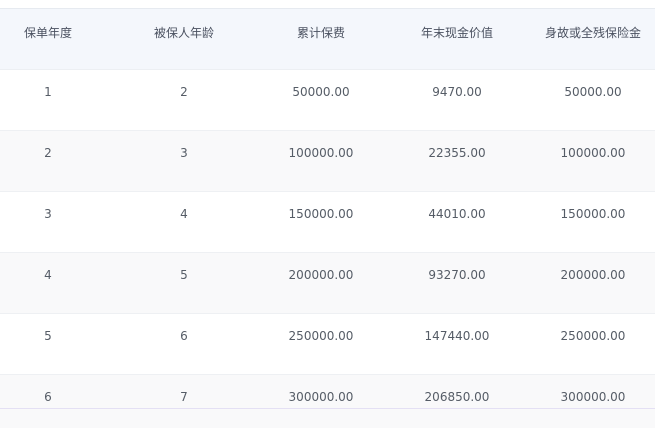  What do you see at coordinates (320, 33) in the screenshot?
I see `header-cumulative-premium: 累计保费` at bounding box center [320, 33].